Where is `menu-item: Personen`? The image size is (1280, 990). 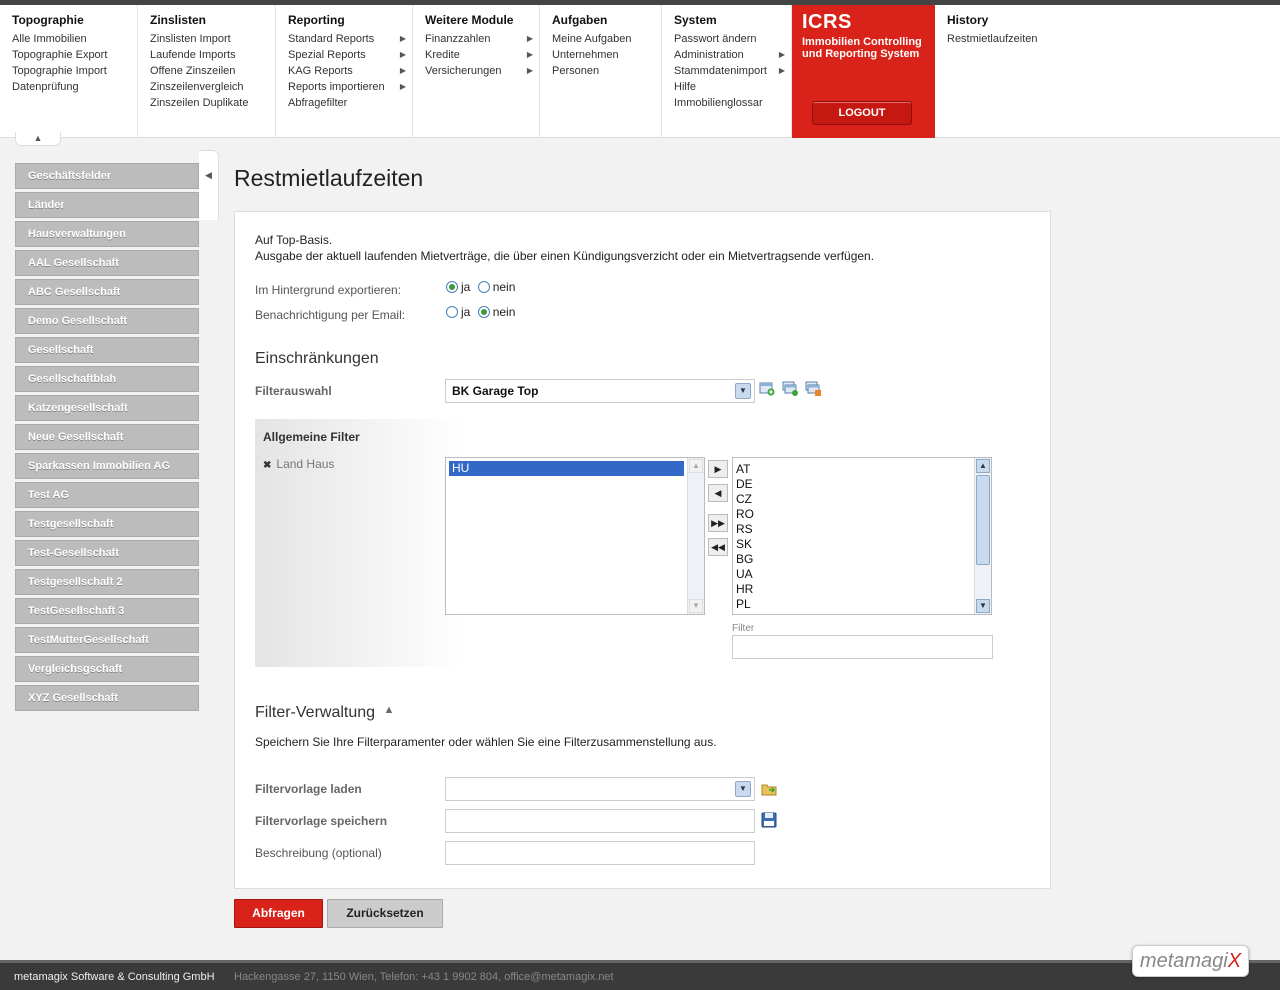
menu-item: Personen is located at coordinates (606, 71).